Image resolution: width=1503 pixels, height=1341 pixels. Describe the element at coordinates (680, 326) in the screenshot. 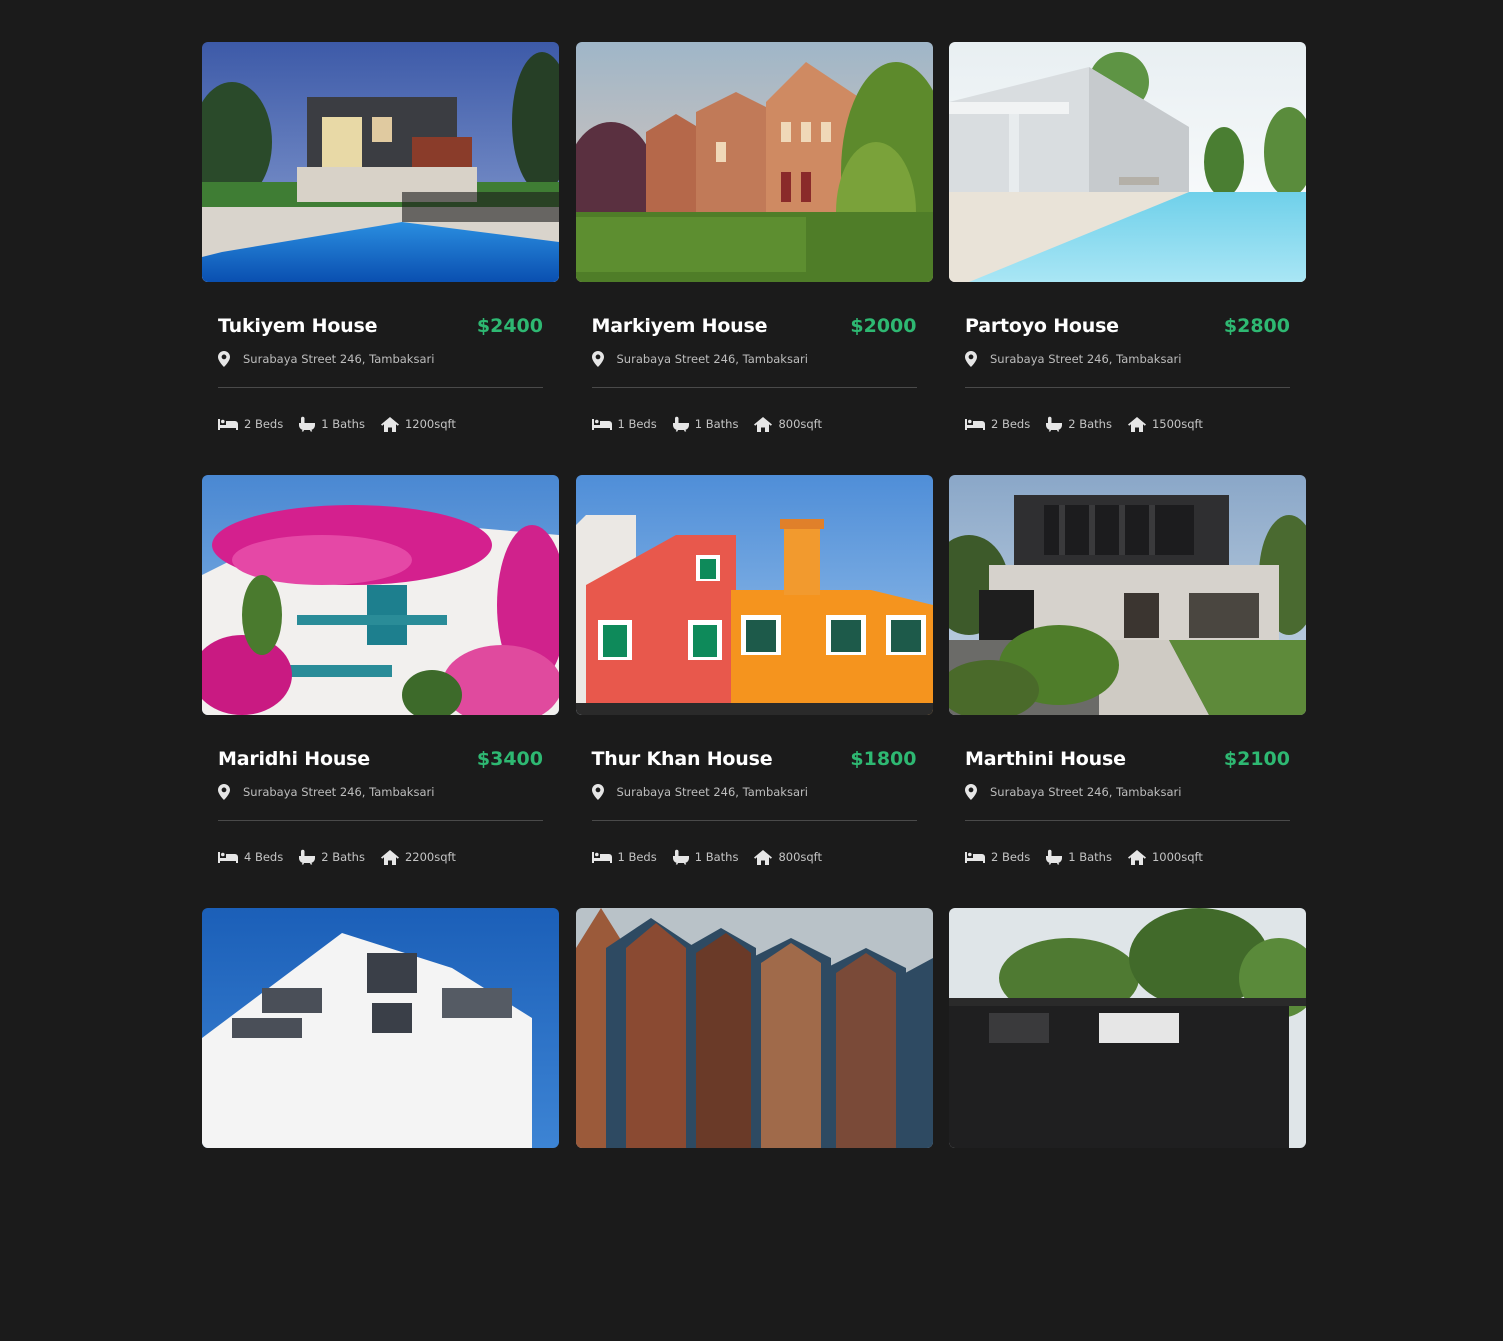

I see `listing-title: Markiyem House` at that location.